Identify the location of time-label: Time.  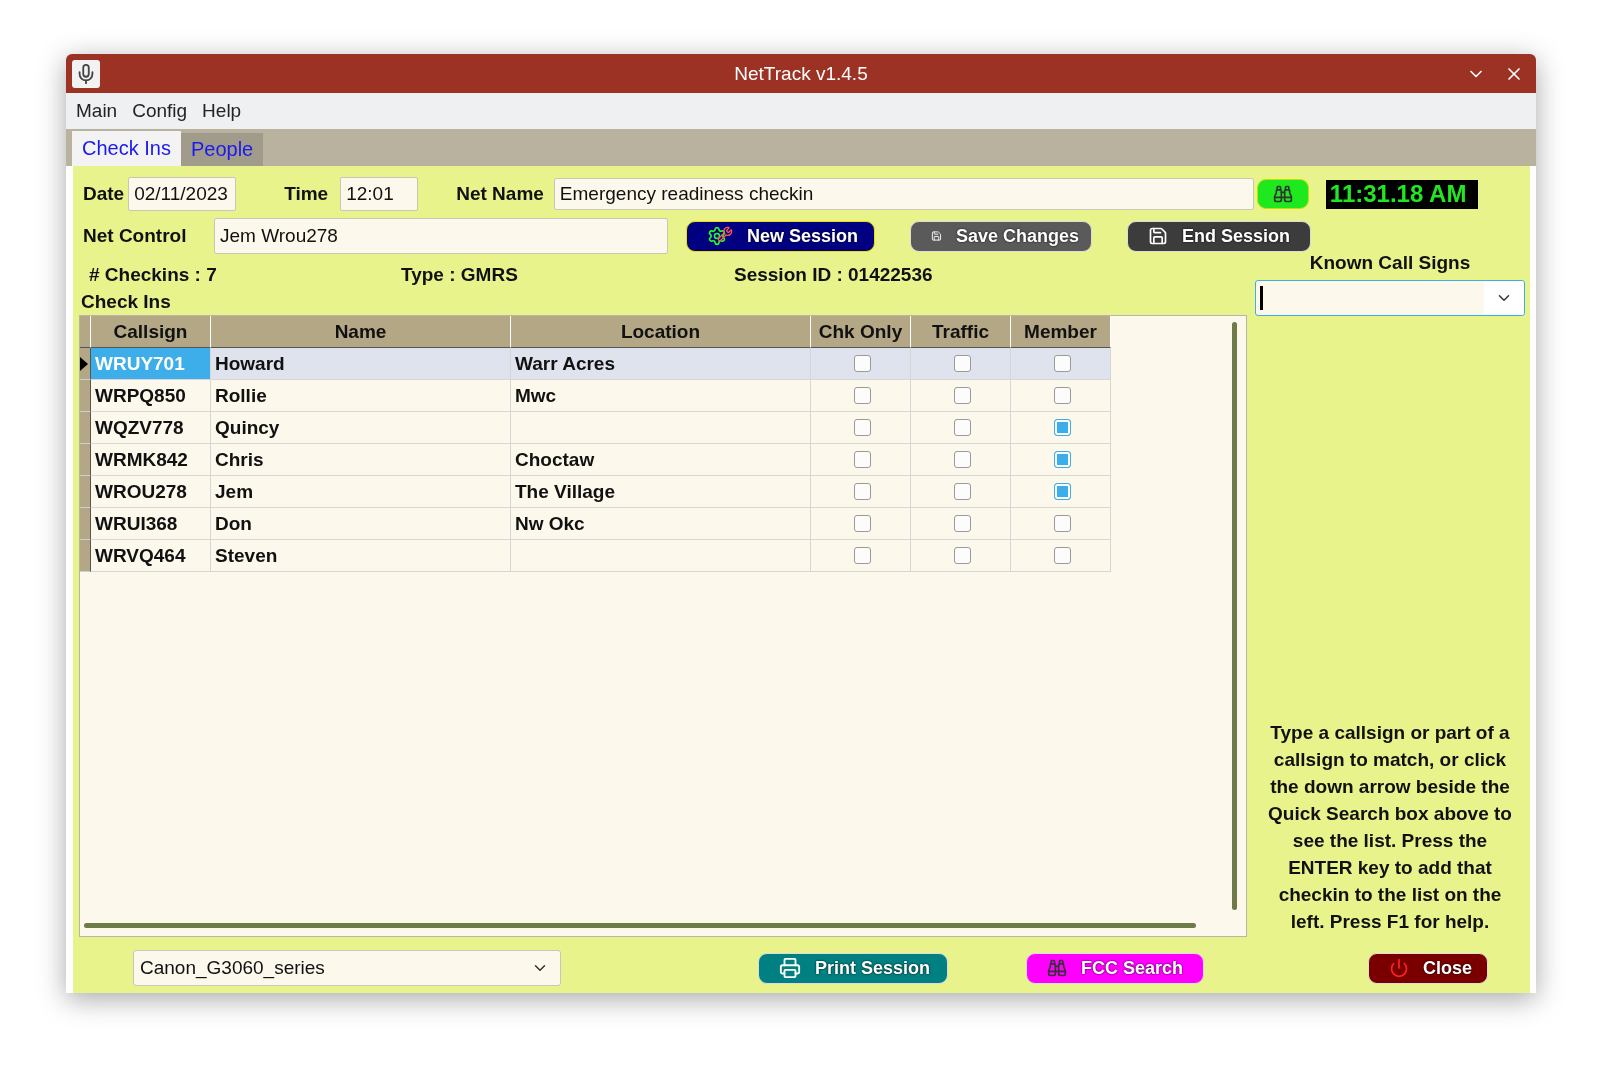
(306, 194).